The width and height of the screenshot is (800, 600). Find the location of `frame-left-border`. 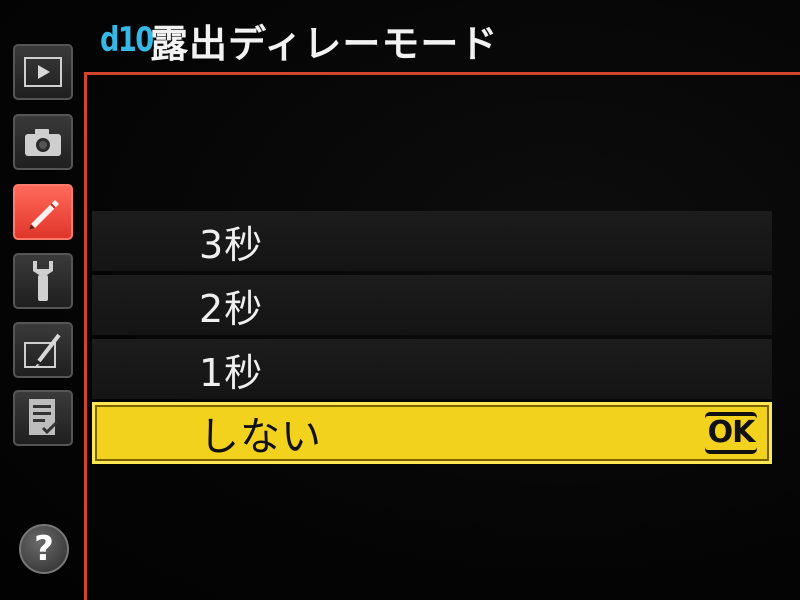

frame-left-border is located at coordinates (85, 336).